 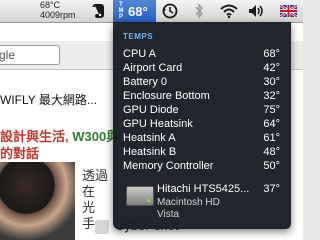 What do you see at coordinates (271, 152) in the screenshot?
I see `sensor-value: 48°` at bounding box center [271, 152].